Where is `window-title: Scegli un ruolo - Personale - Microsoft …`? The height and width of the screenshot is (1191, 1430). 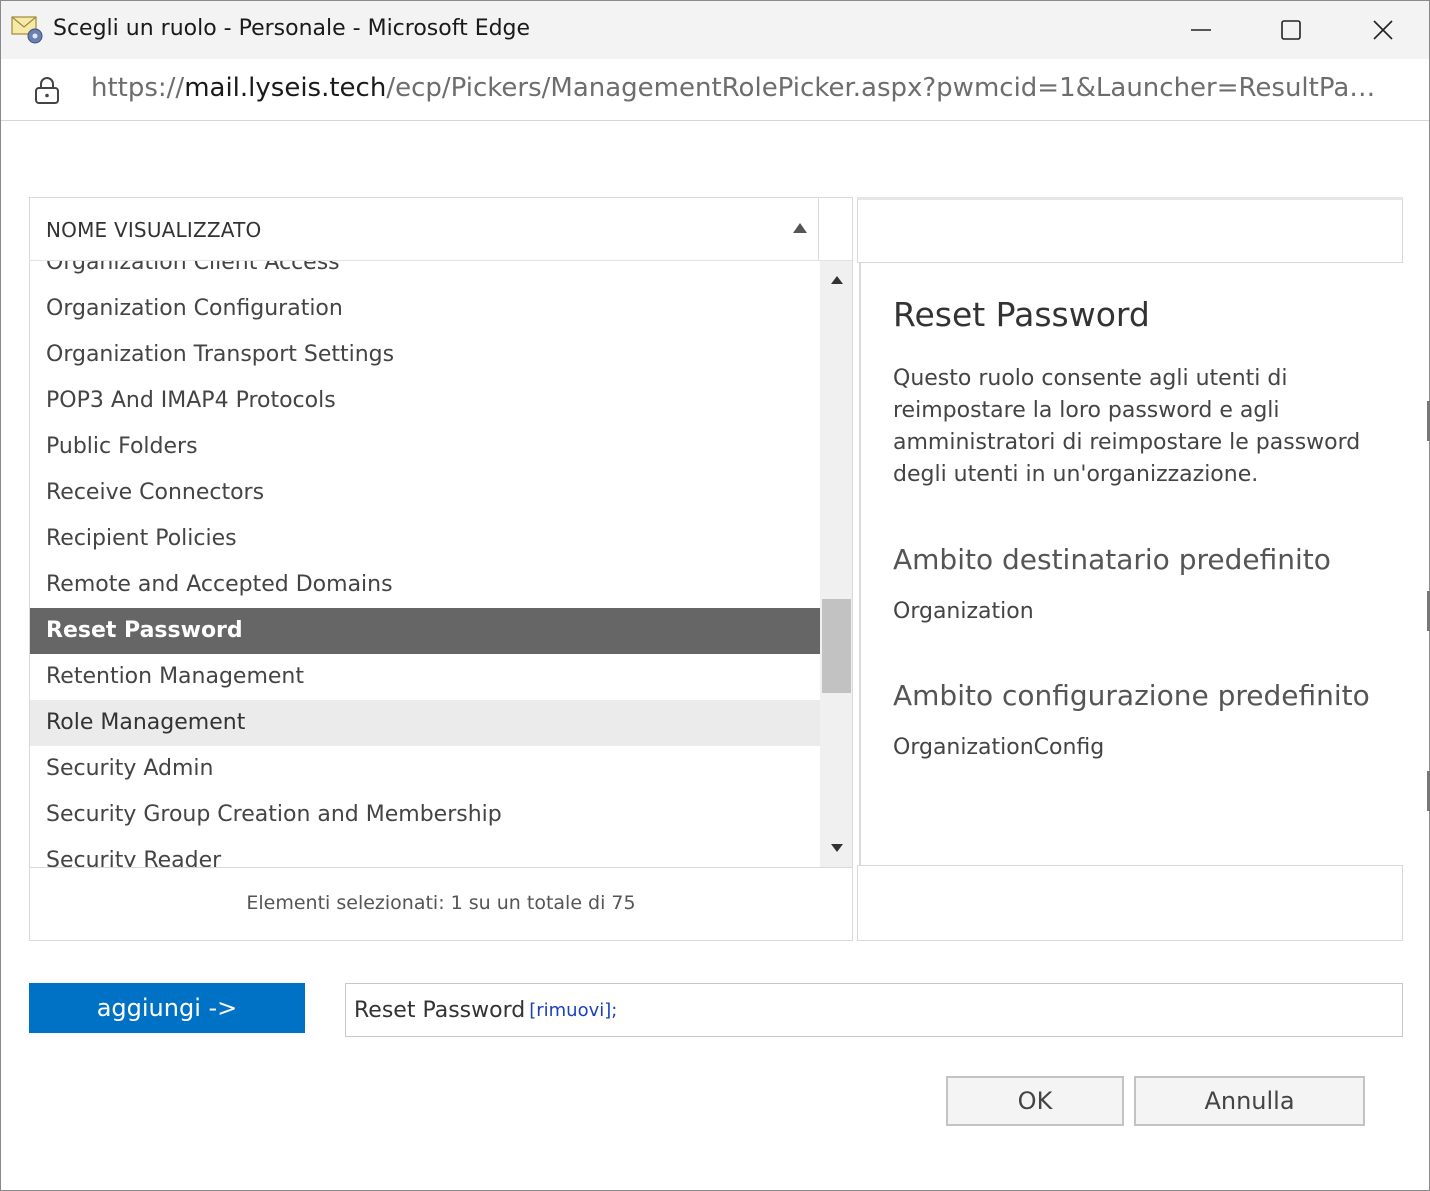
window-title: Scegli un ruolo - Personale - Microsoft … is located at coordinates (292, 28).